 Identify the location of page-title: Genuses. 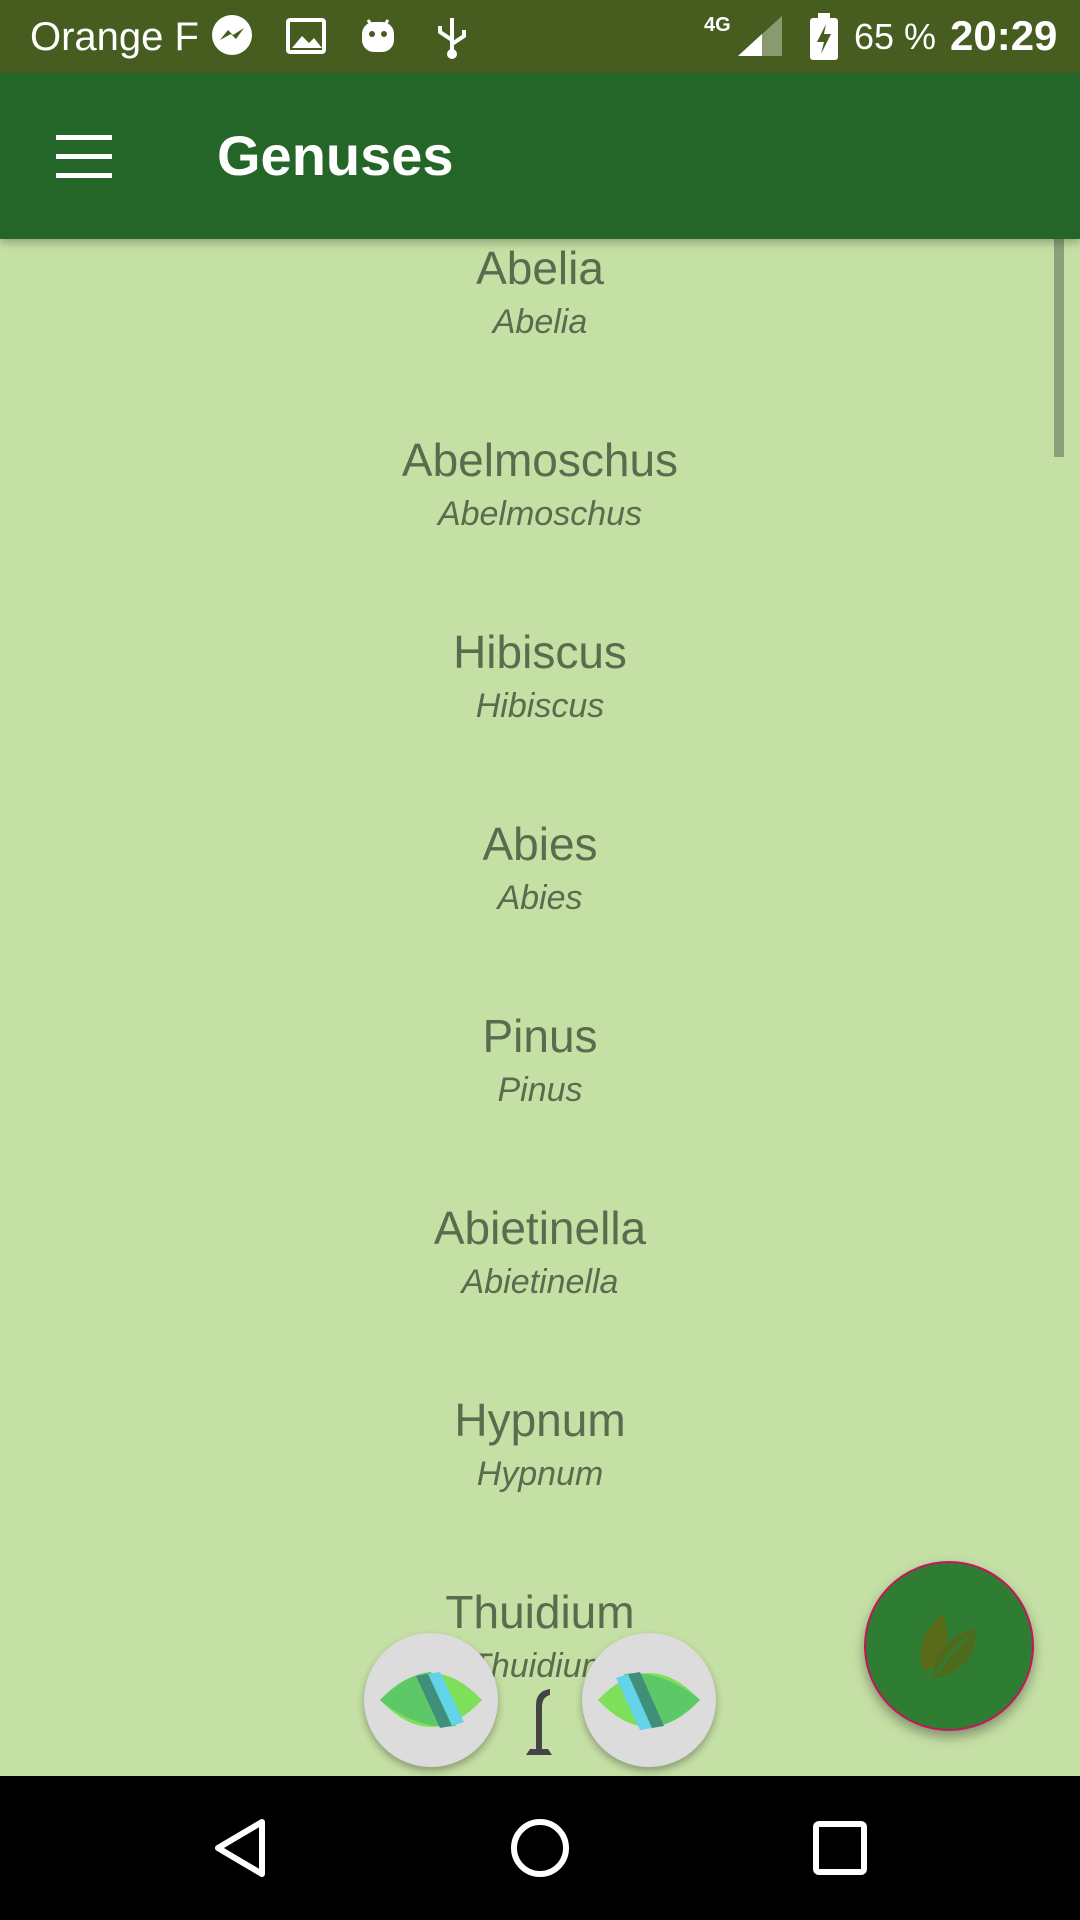
(335, 155).